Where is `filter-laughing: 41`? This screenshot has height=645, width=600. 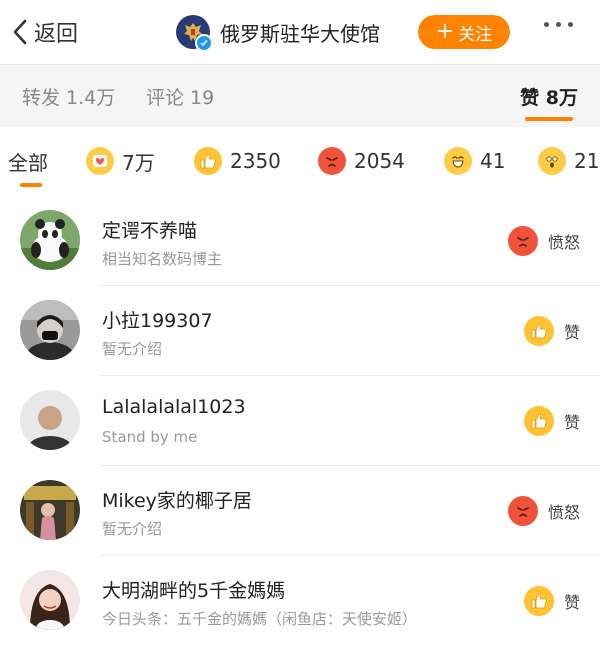 filter-laughing: 41 is located at coordinates (474, 161).